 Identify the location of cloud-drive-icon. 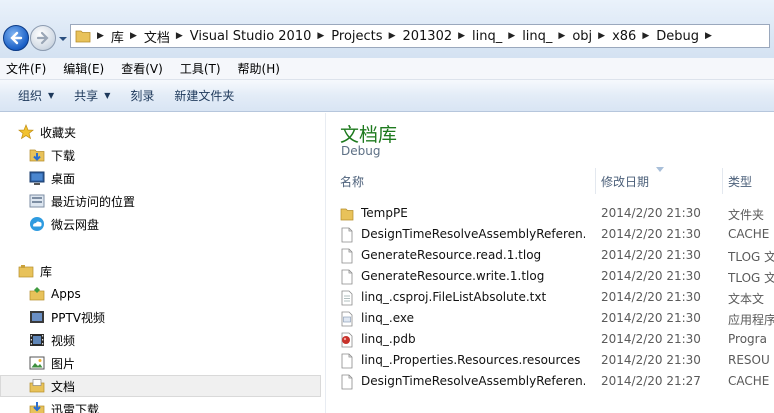
(37, 224).